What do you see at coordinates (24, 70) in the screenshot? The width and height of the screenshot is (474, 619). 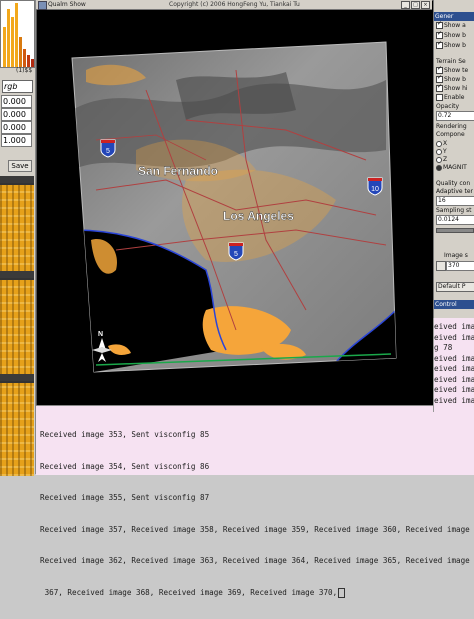 I see `histogram-label: (1)$$` at bounding box center [24, 70].